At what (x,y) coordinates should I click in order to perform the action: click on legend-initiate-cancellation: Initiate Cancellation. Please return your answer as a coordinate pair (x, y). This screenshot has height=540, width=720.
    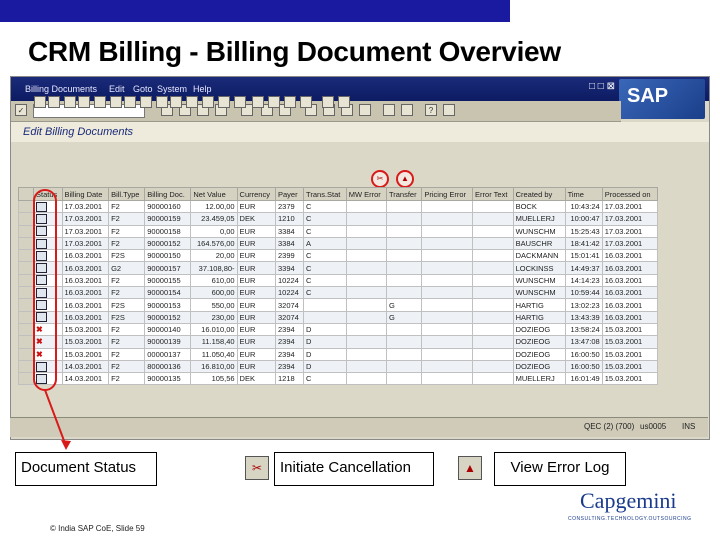
    Looking at the image, I should click on (354, 469).